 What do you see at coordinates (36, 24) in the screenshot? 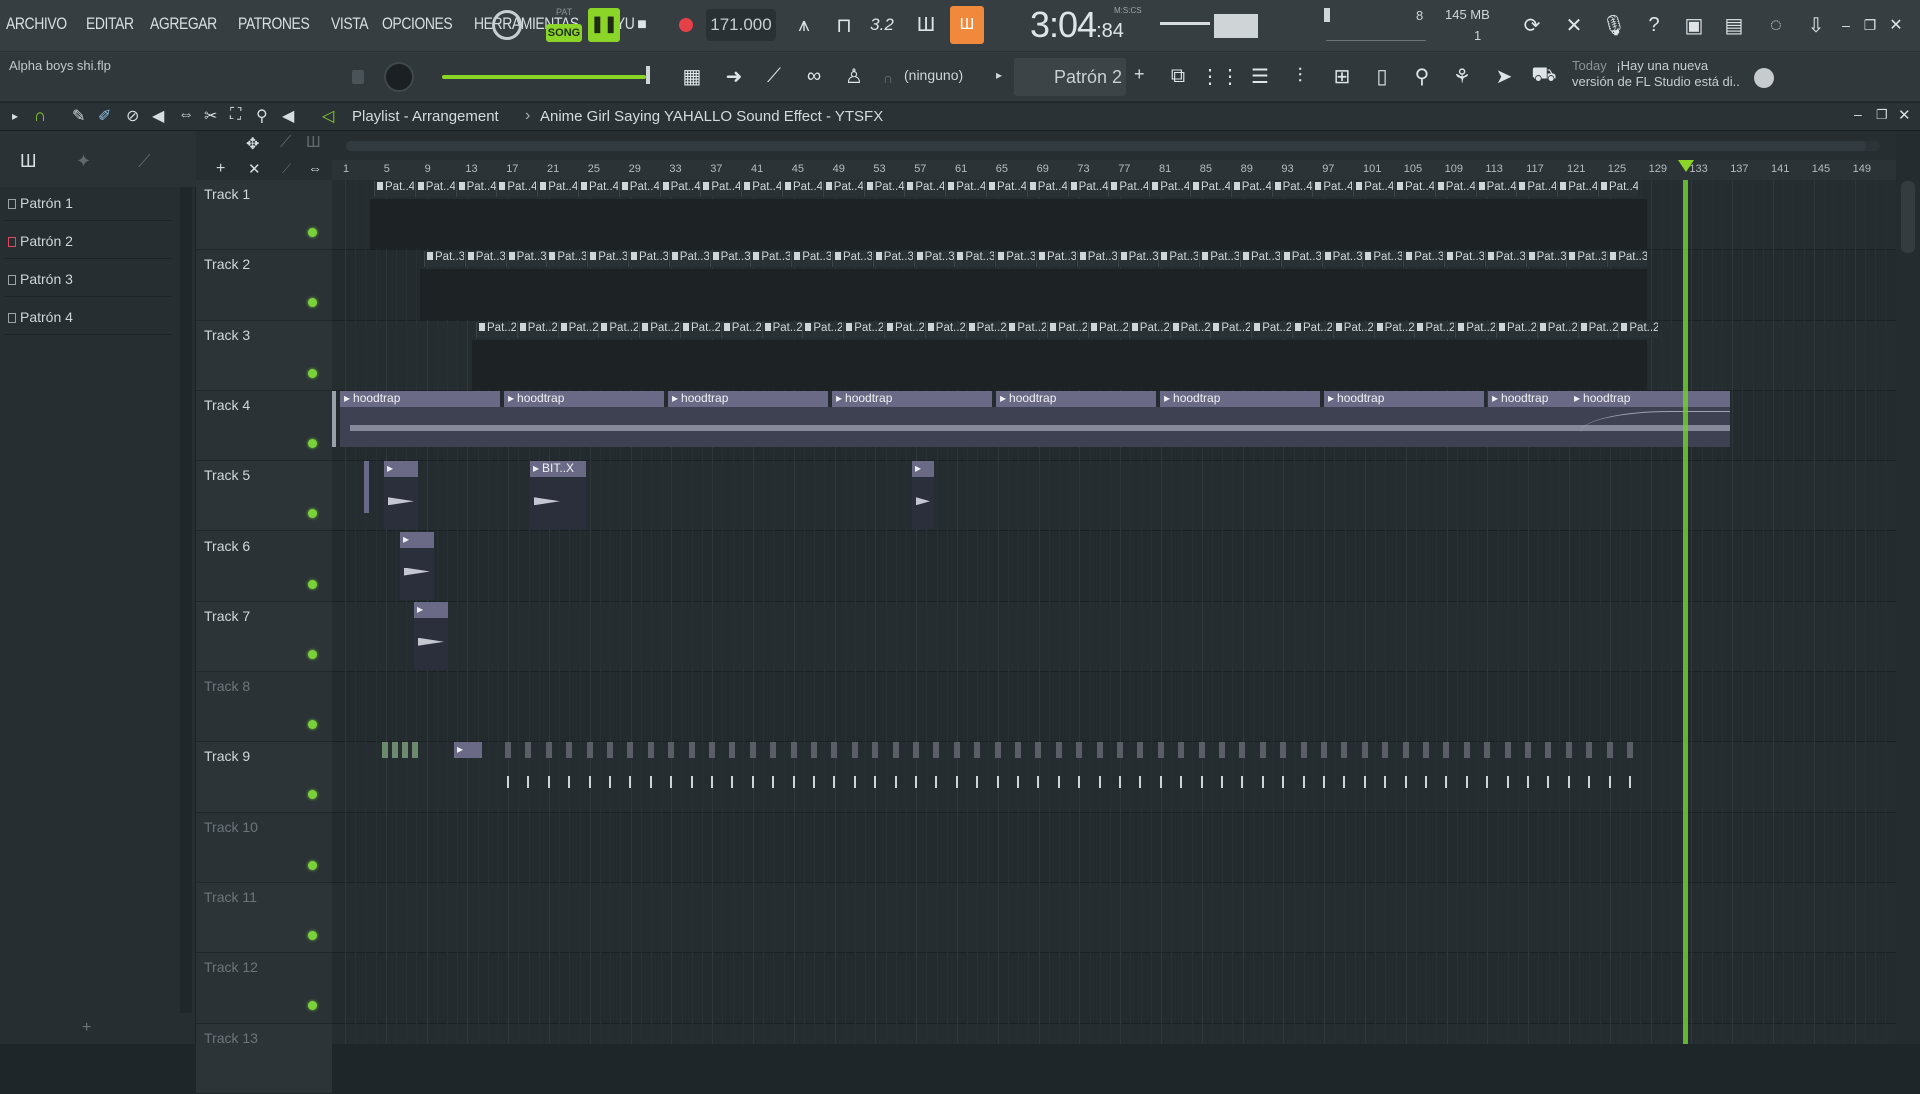
I see `menu-archivo: ARCHIVO` at bounding box center [36, 24].